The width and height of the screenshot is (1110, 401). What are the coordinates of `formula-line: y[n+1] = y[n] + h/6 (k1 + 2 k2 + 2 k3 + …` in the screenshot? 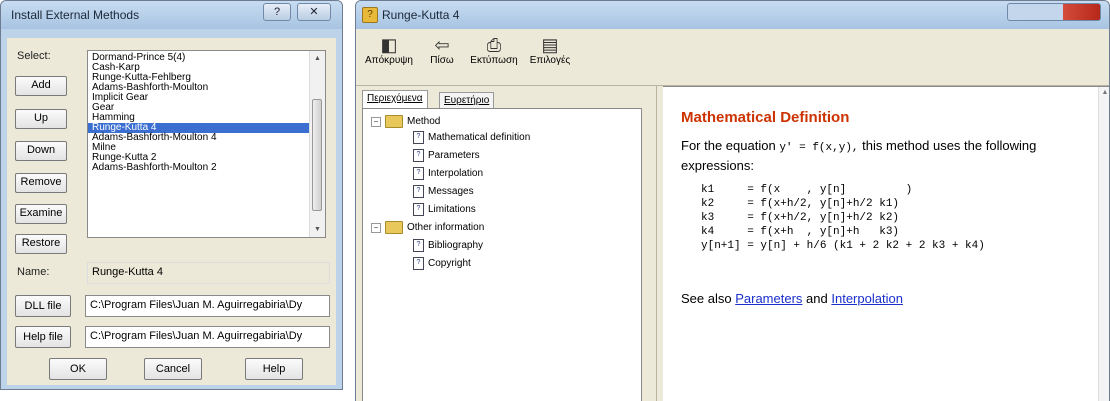 It's located at (843, 246).